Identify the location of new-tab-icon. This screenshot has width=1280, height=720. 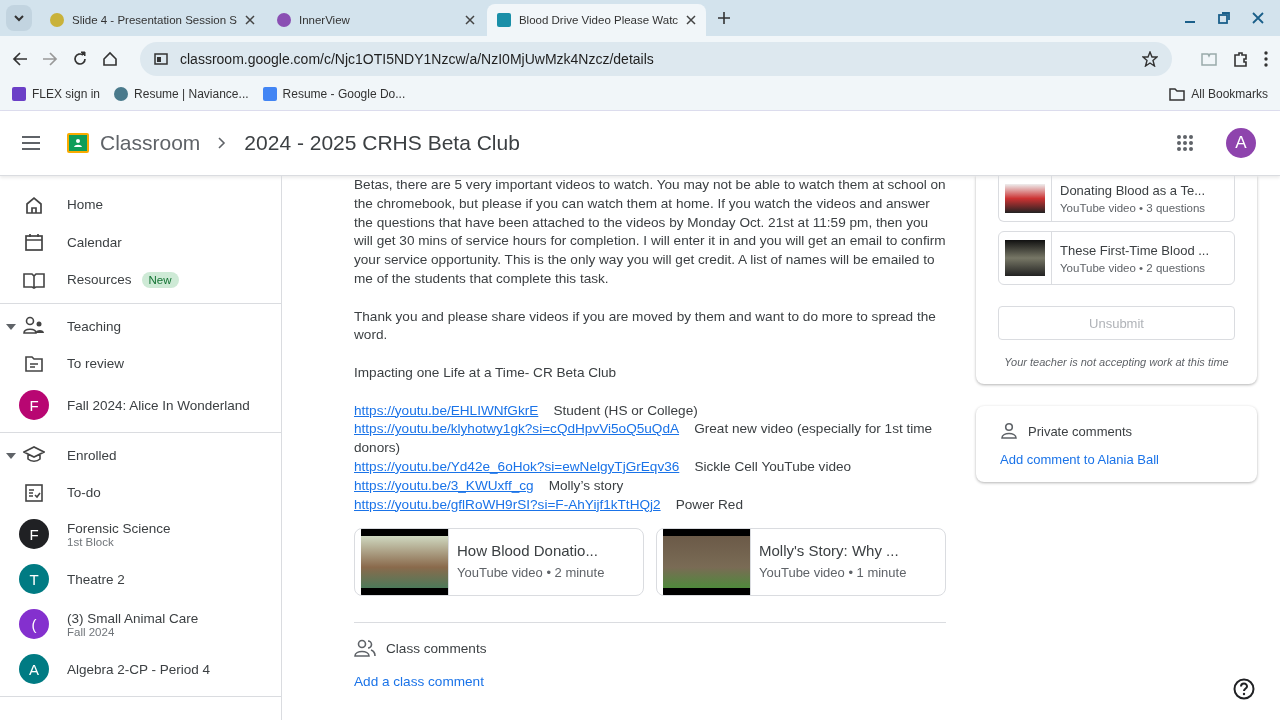
(724, 18).